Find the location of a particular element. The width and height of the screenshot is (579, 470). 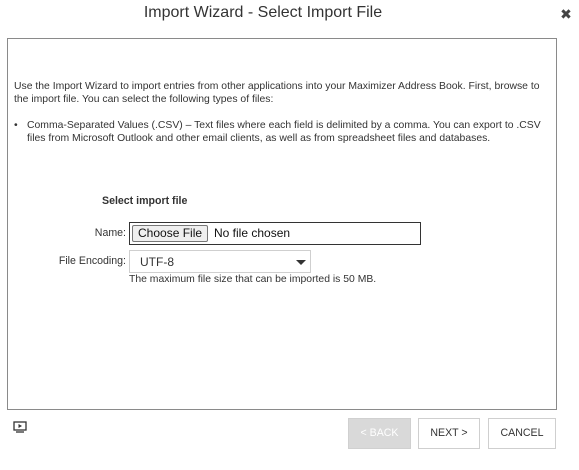

file-input: Choose File No file chosen is located at coordinates (275, 233).